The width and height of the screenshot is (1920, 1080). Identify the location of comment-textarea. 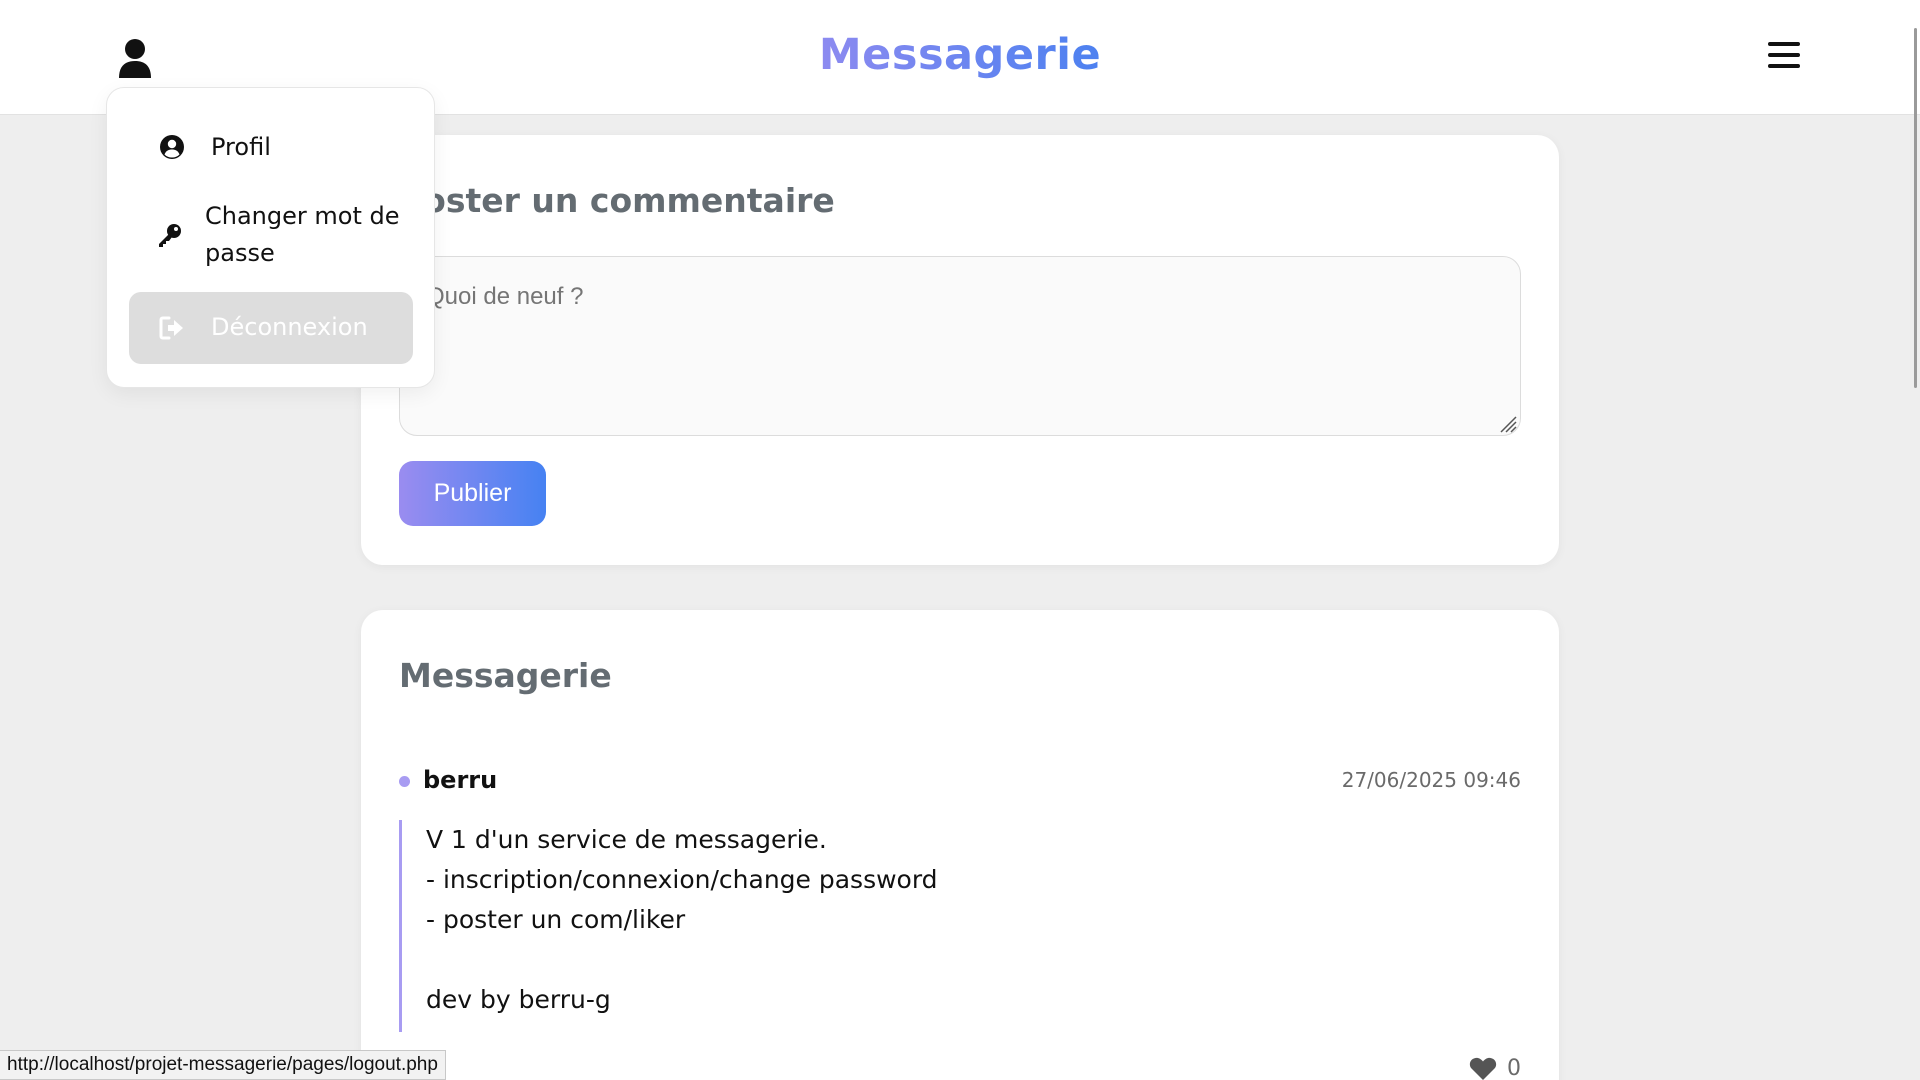
(960, 346).